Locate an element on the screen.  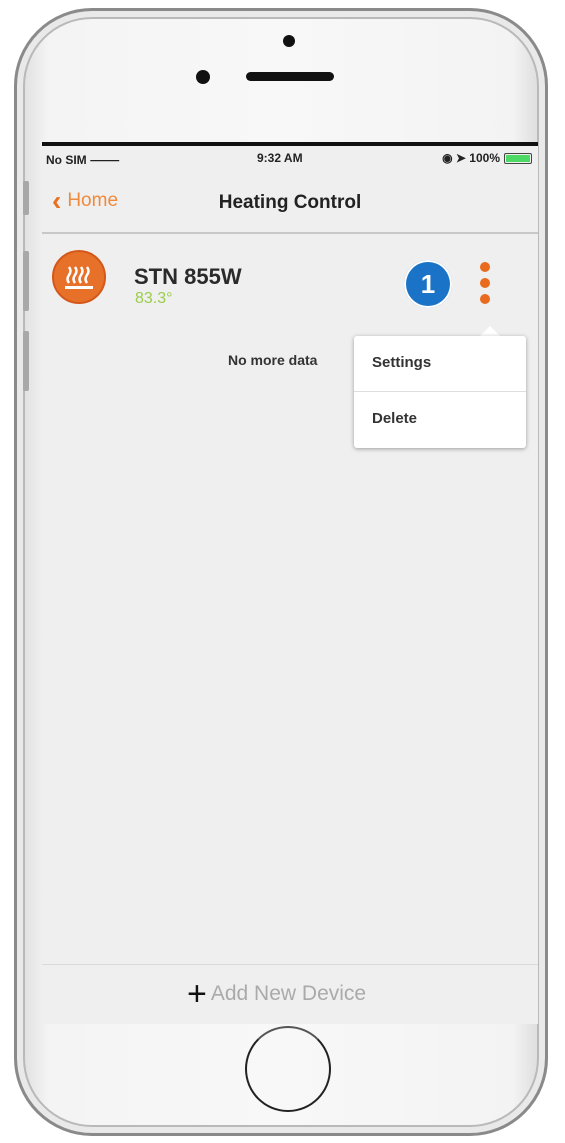
heater-icon is located at coordinates (79, 277).